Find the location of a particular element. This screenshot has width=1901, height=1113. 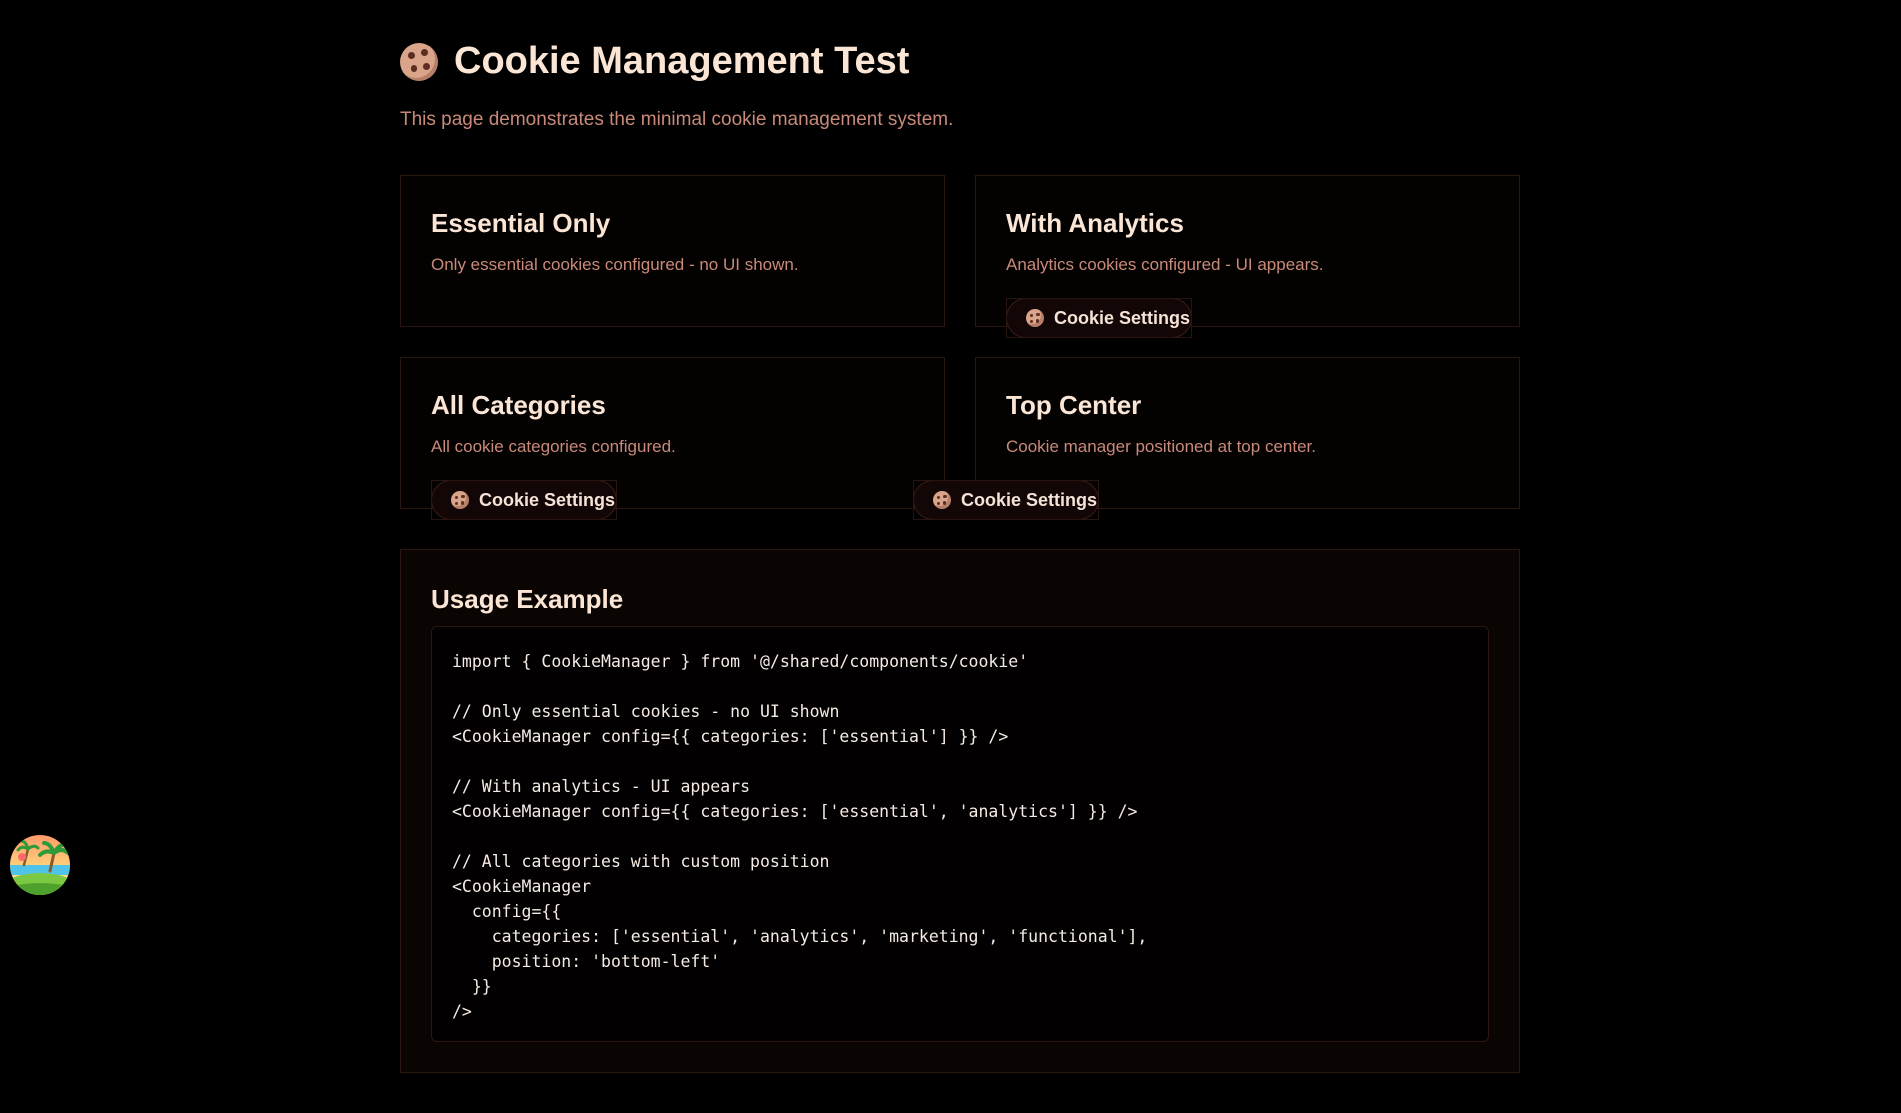

page-title-text: Cookie Management Test is located at coordinates (682, 61).